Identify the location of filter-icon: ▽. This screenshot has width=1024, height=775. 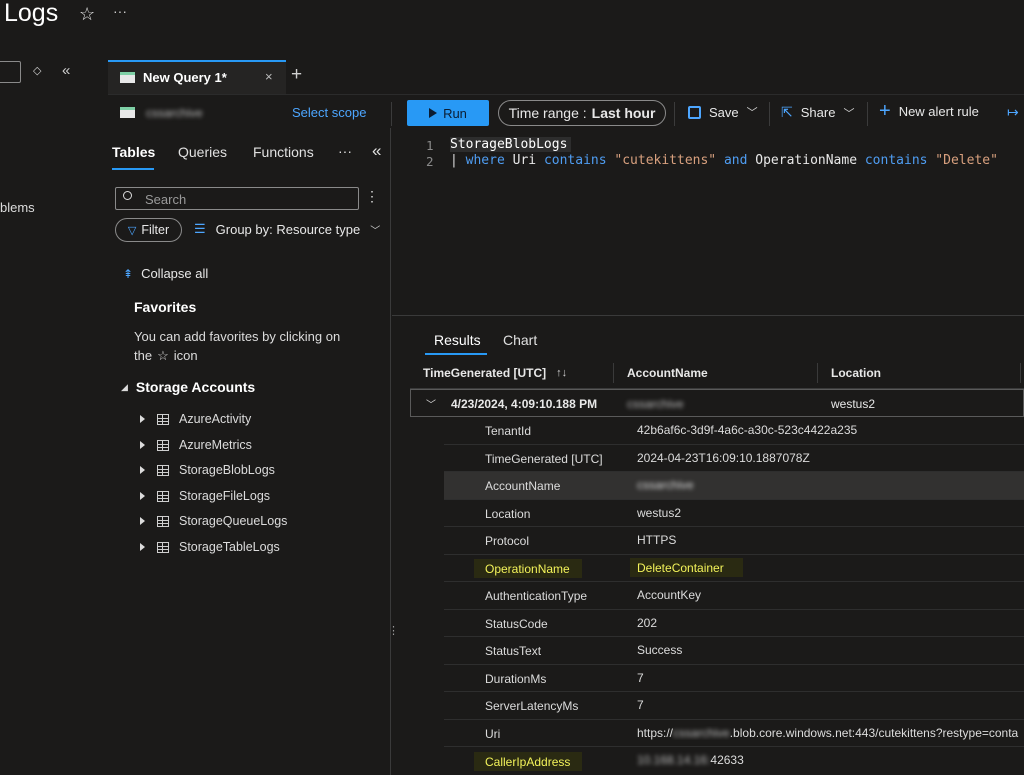
(132, 230).